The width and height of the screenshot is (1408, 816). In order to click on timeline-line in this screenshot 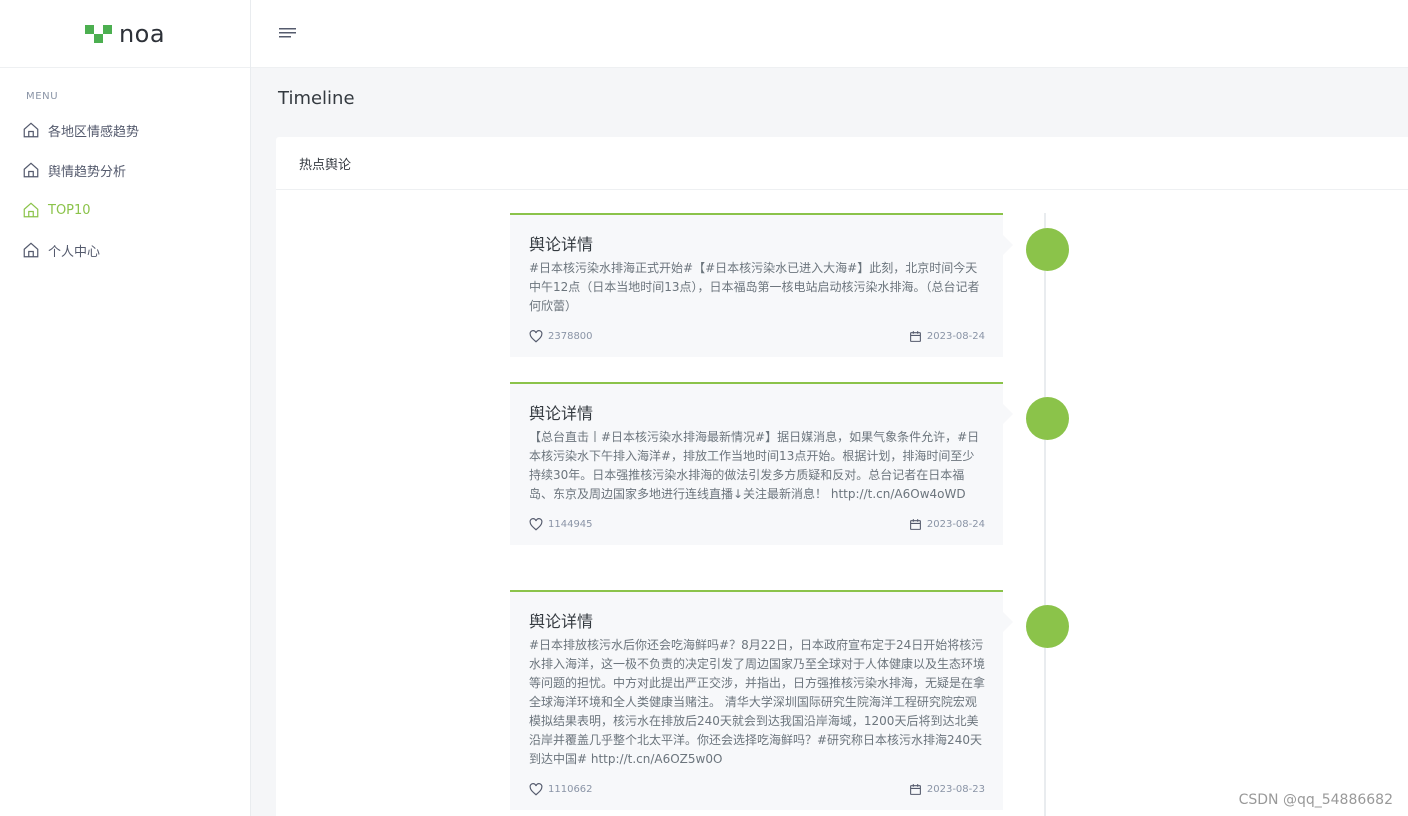, I will do `click(1045, 514)`.